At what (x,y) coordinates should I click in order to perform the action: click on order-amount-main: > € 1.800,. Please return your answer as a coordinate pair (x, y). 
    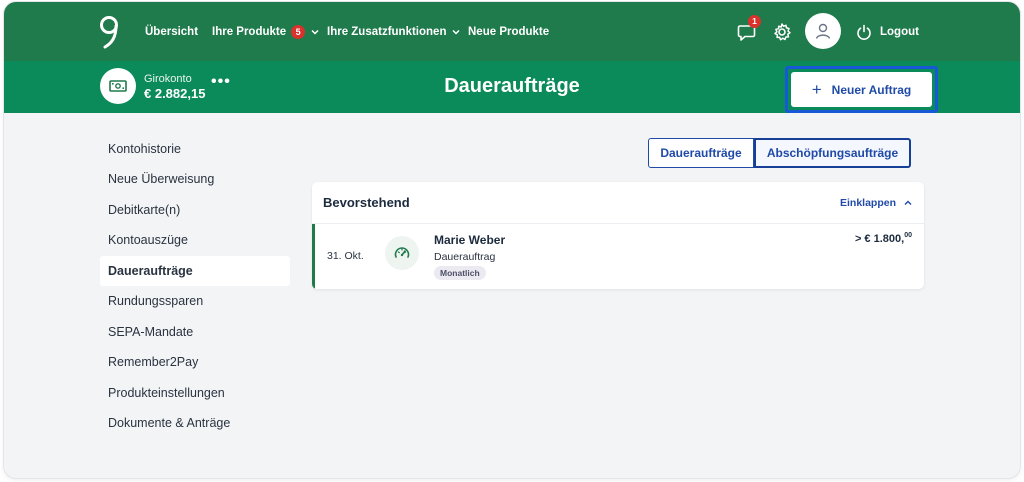
    Looking at the image, I should click on (879, 239).